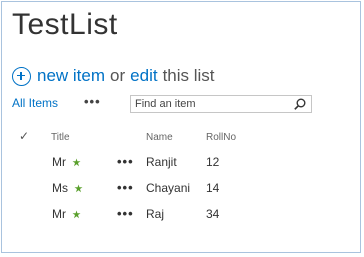 The height and width of the screenshot is (257, 364). I want to click on edit-link: edit, so click(143, 76).